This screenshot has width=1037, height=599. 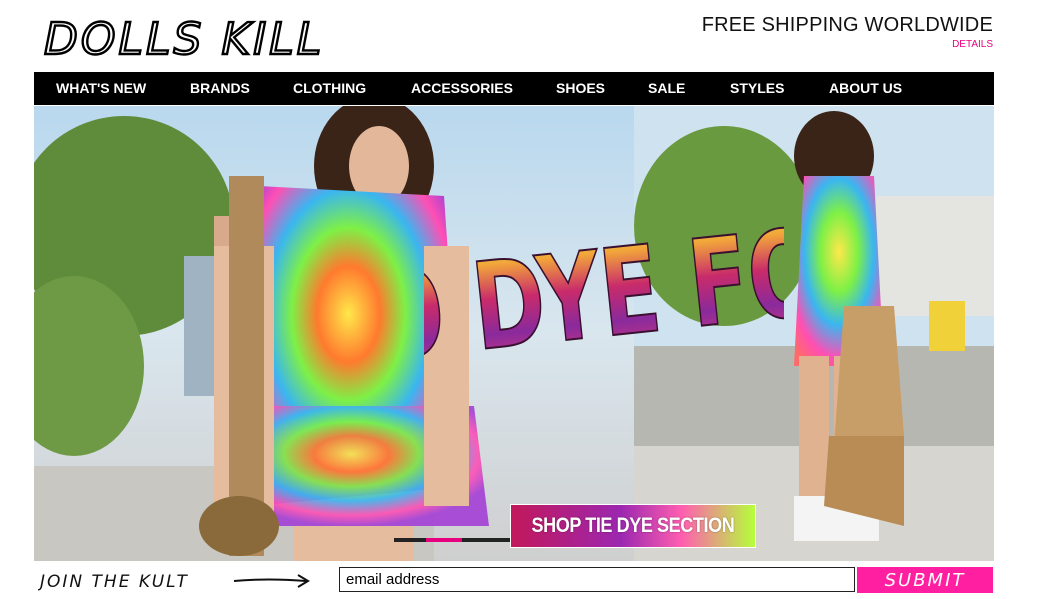 I want to click on dolls-kill-logo: DOLLS KILL, so click(x=200, y=38).